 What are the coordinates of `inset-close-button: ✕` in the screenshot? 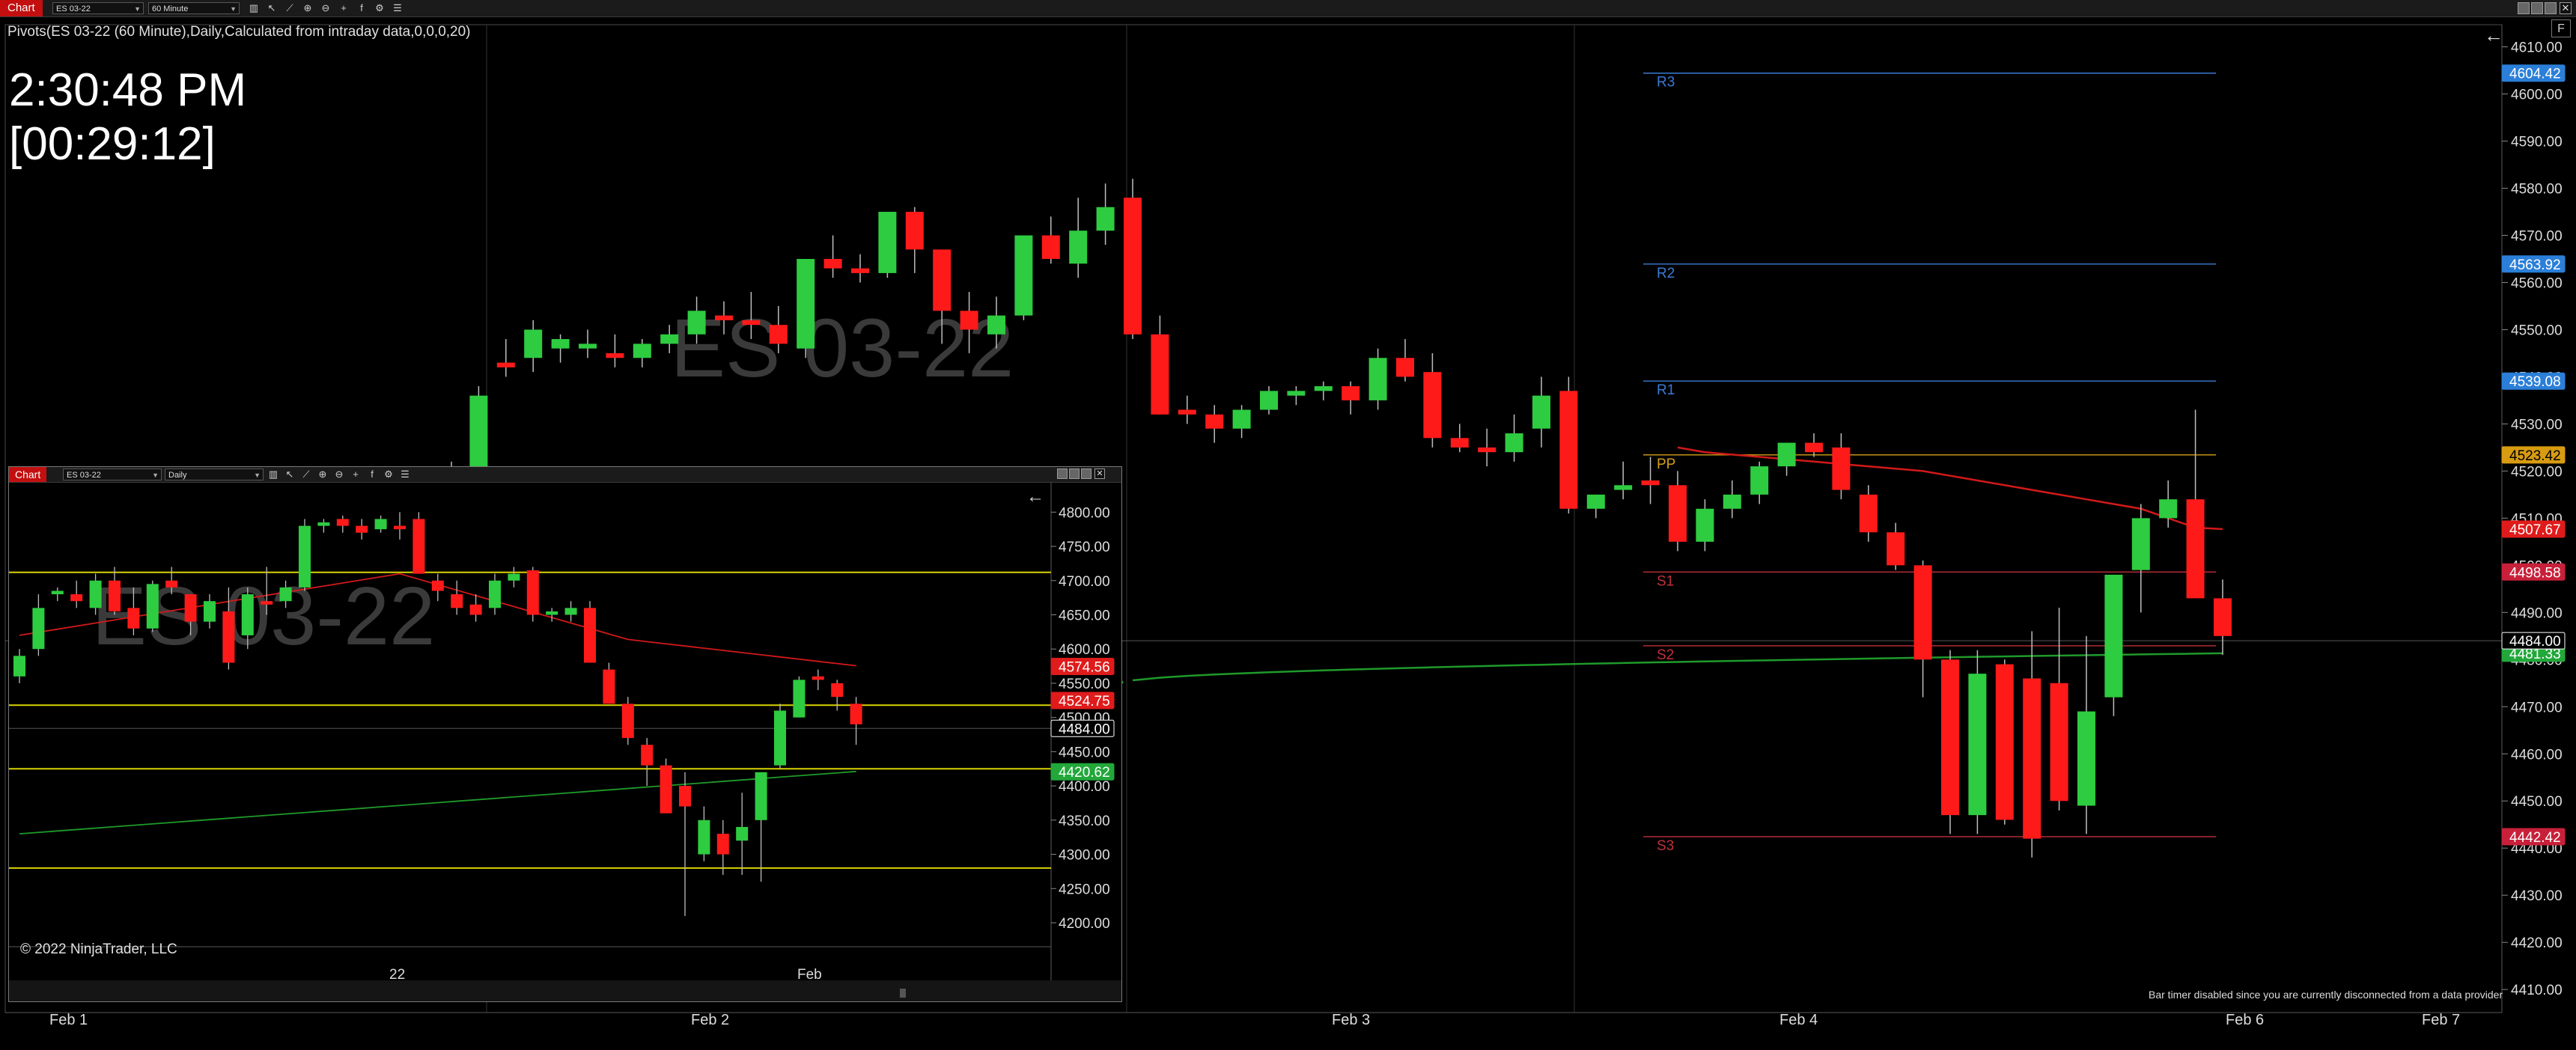 It's located at (1099, 473).